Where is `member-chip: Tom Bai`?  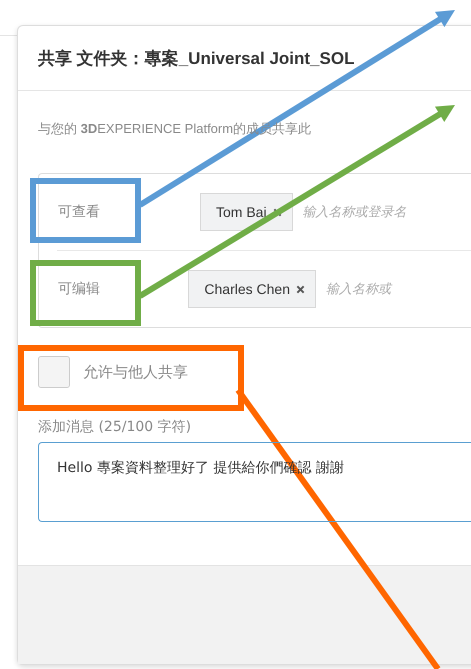
member-chip: Tom Bai is located at coordinates (246, 212).